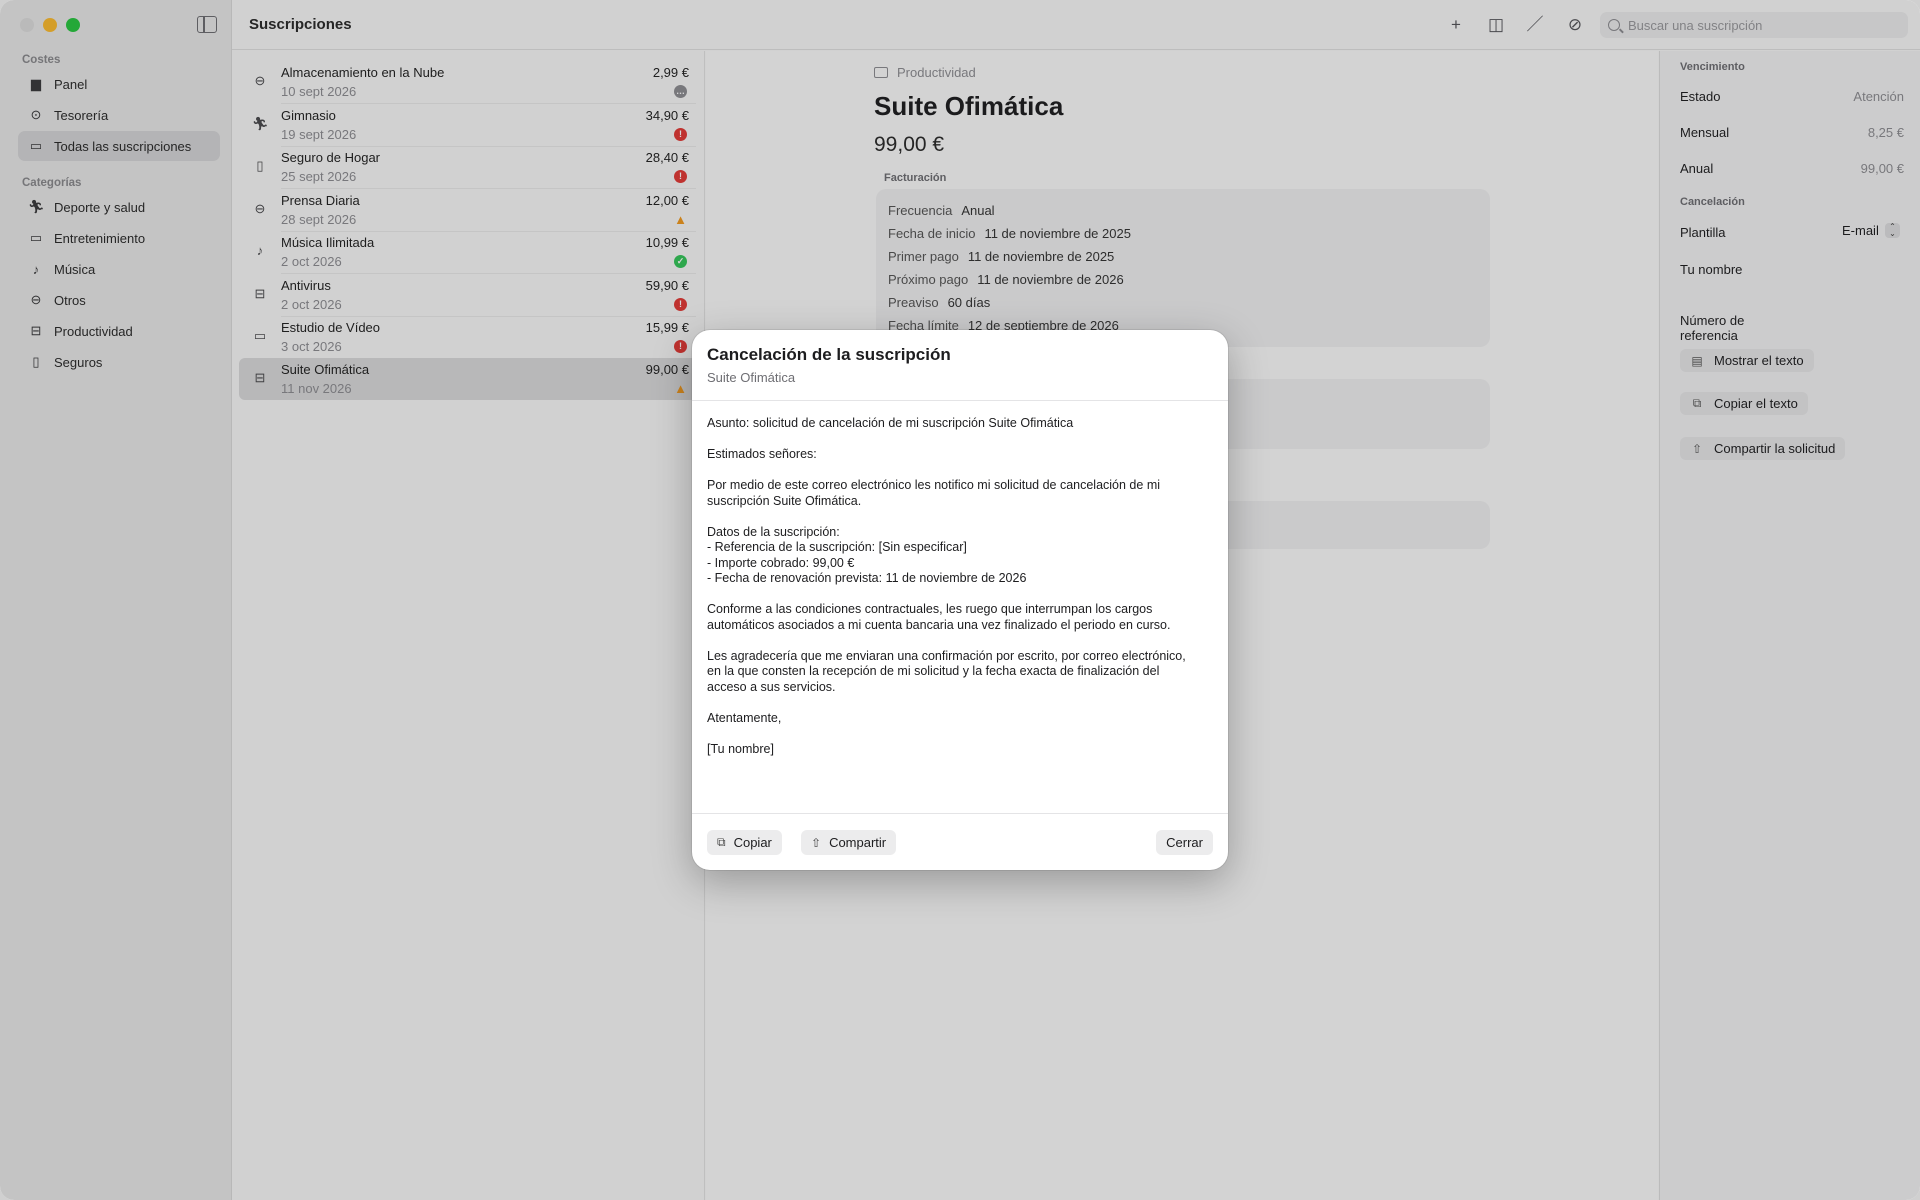 This screenshot has height=1200, width=1920. Describe the element at coordinates (858, 842) in the screenshot. I see `share-button-label: Compartir` at that location.